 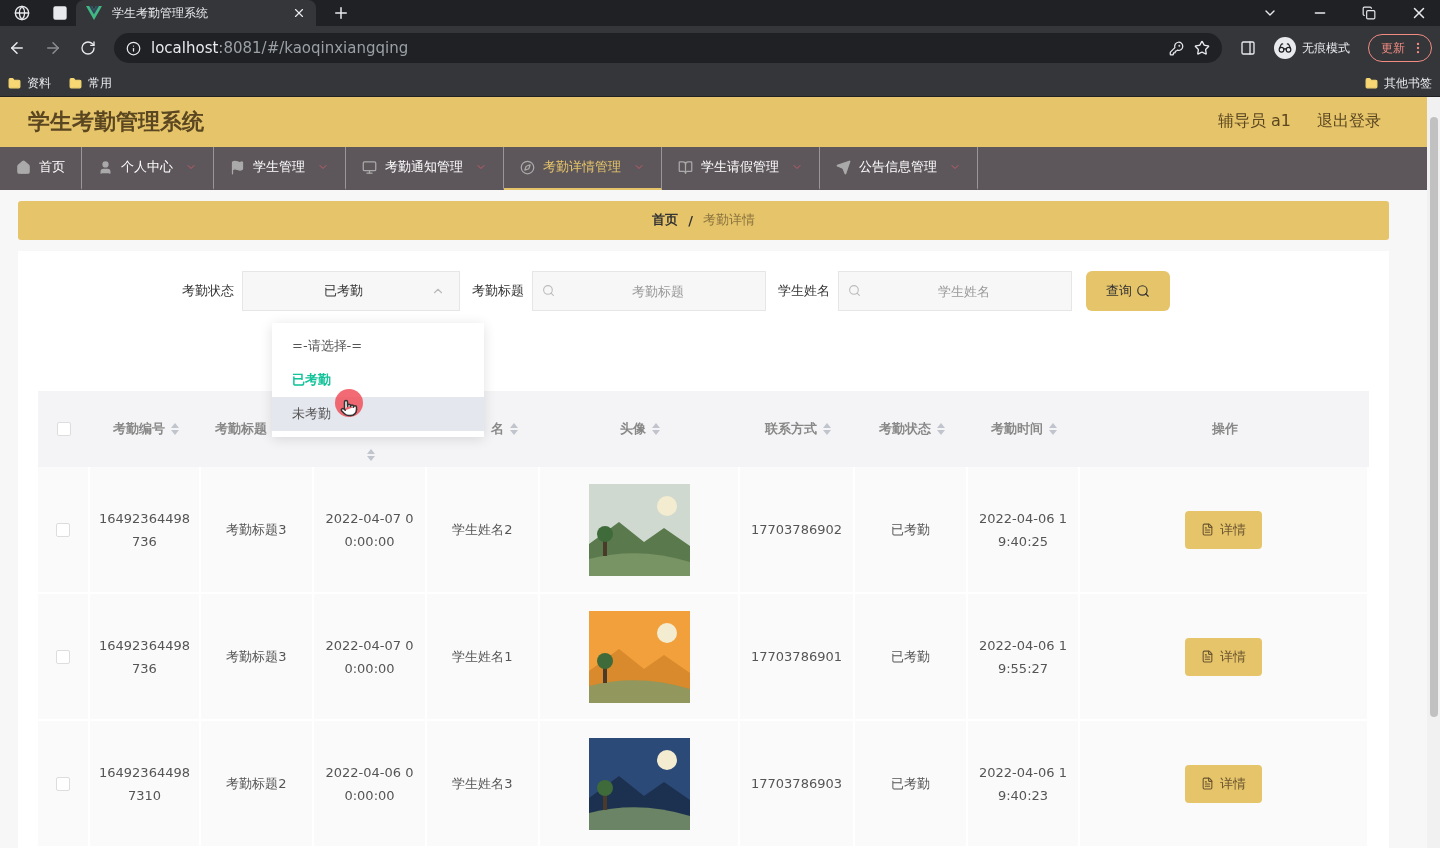 What do you see at coordinates (1433, 472) in the screenshot?
I see `scroll-bar` at bounding box center [1433, 472].